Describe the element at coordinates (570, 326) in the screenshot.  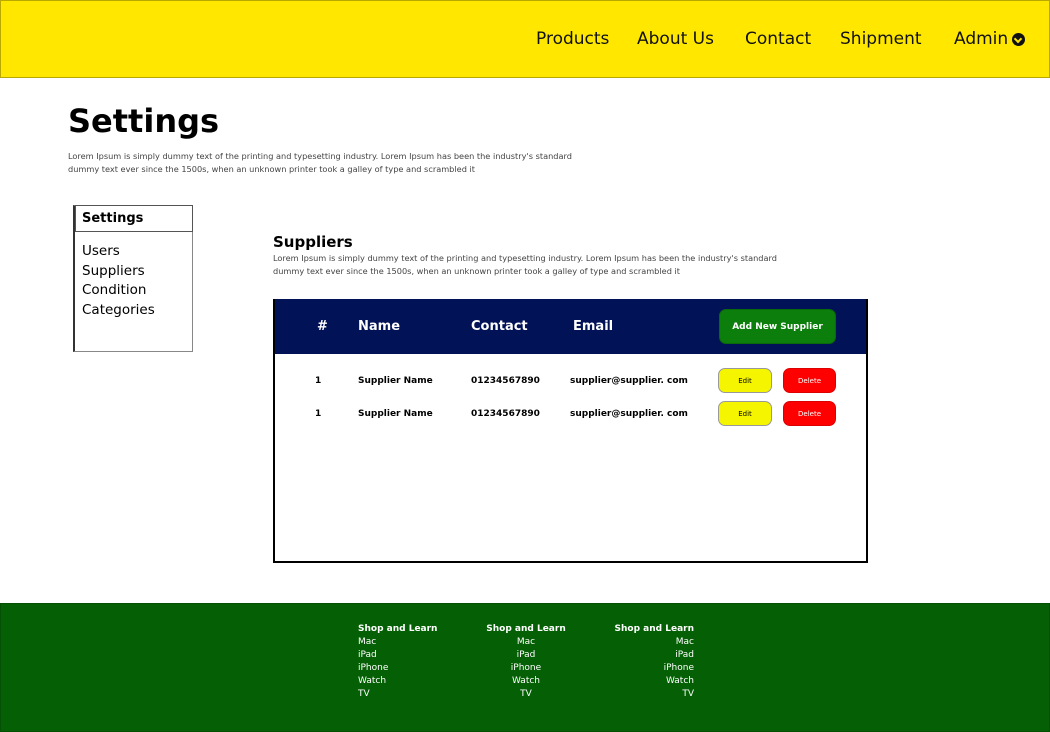
I see `table-header: # Name Contact Email Add New Supplier` at that location.